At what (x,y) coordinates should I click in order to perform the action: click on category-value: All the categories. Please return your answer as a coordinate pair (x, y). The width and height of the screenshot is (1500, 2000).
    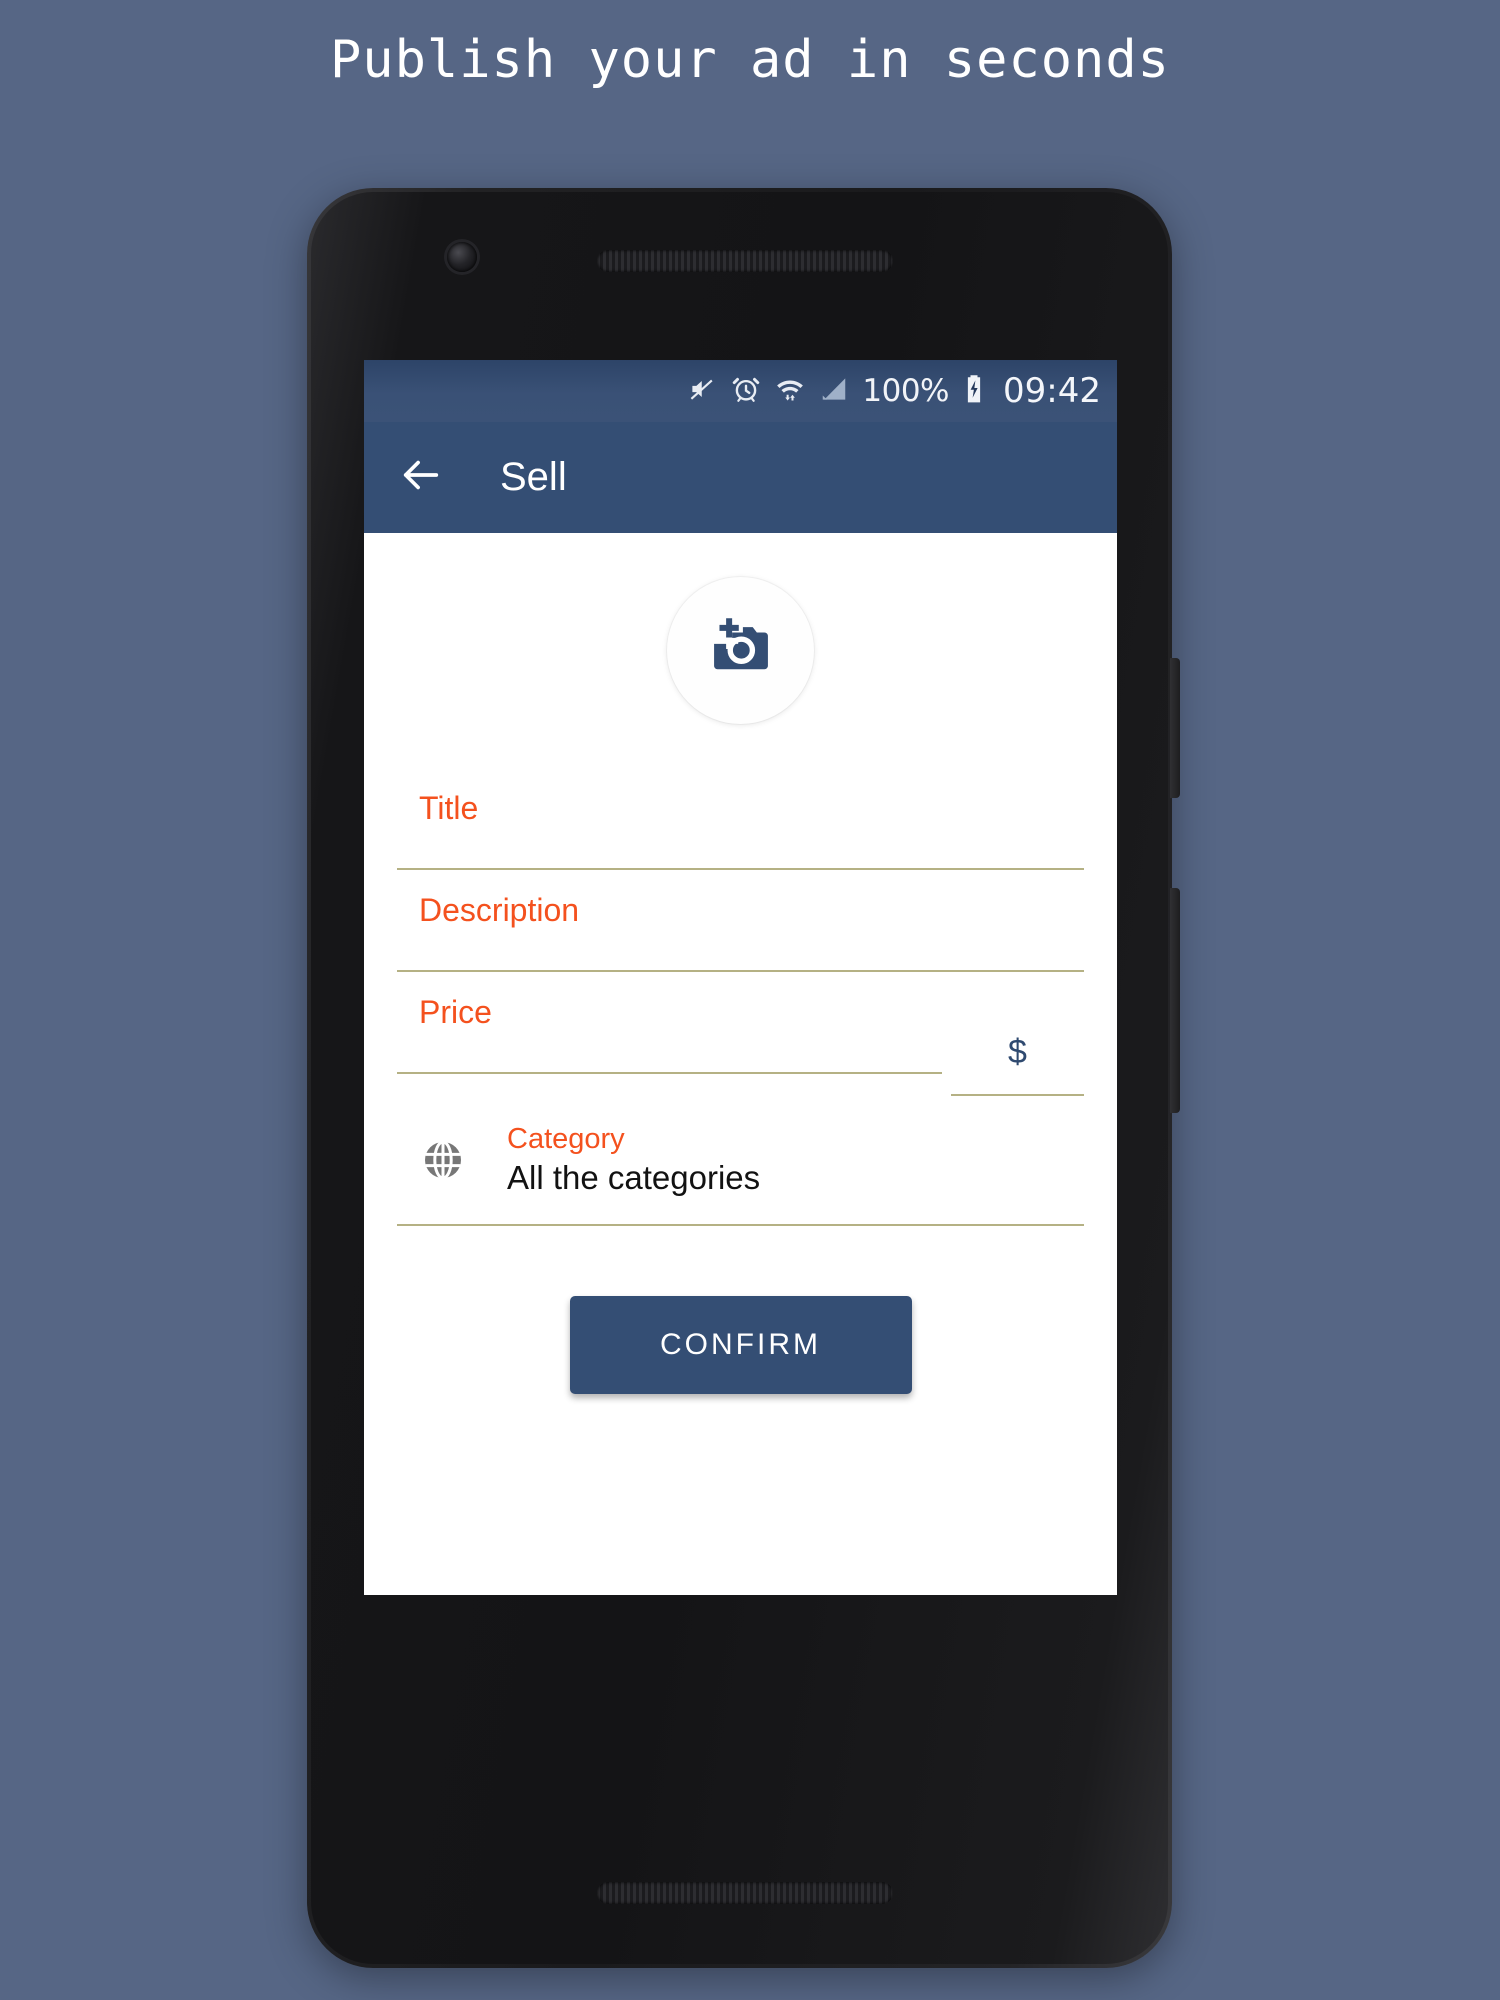
    Looking at the image, I should click on (634, 1177).